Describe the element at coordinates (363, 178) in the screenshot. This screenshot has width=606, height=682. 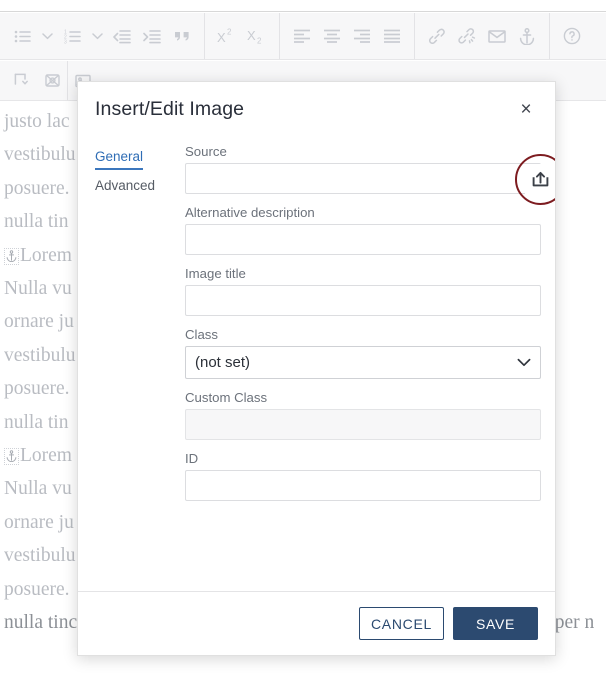
I see `source-input` at that location.